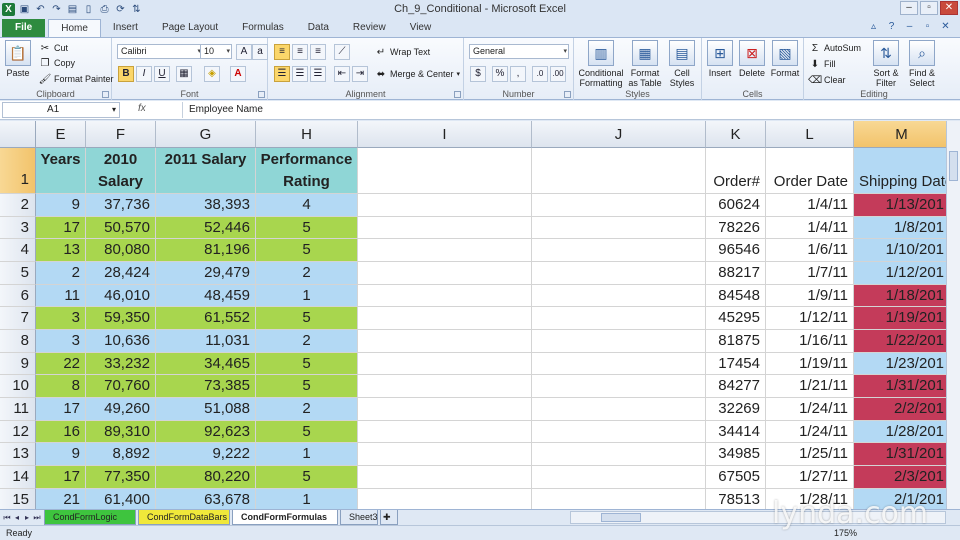  Describe the element at coordinates (206, 318) in the screenshot. I see `salary-2011-cell: 61,552` at that location.